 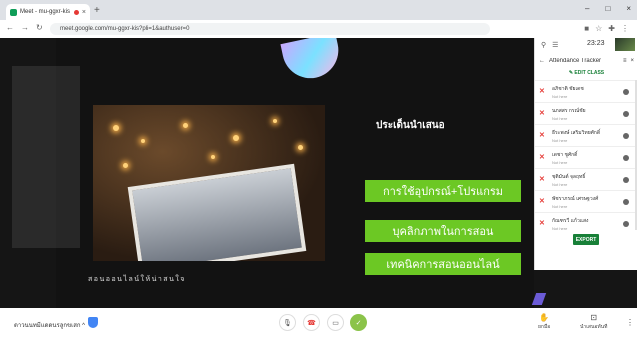 What do you see at coordinates (318, 10) in the screenshot?
I see `browser-tab-strip: Meet - mu-ggxr-kis × + – □ ×` at bounding box center [318, 10].